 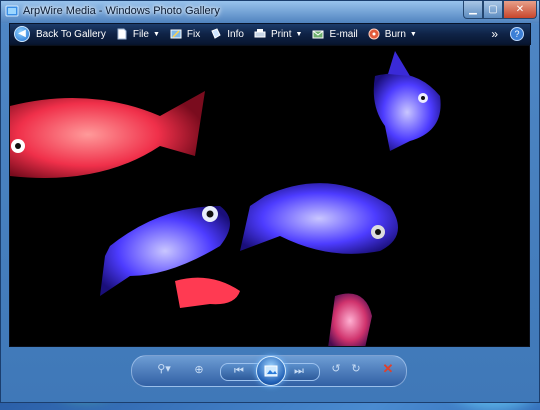 I want to click on maximize-icon: ▢, so click(x=493, y=9).